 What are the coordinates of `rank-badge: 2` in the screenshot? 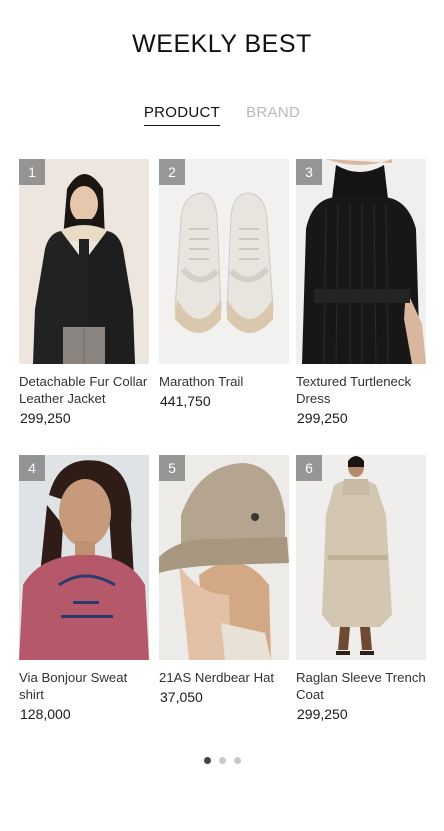 It's located at (172, 172).